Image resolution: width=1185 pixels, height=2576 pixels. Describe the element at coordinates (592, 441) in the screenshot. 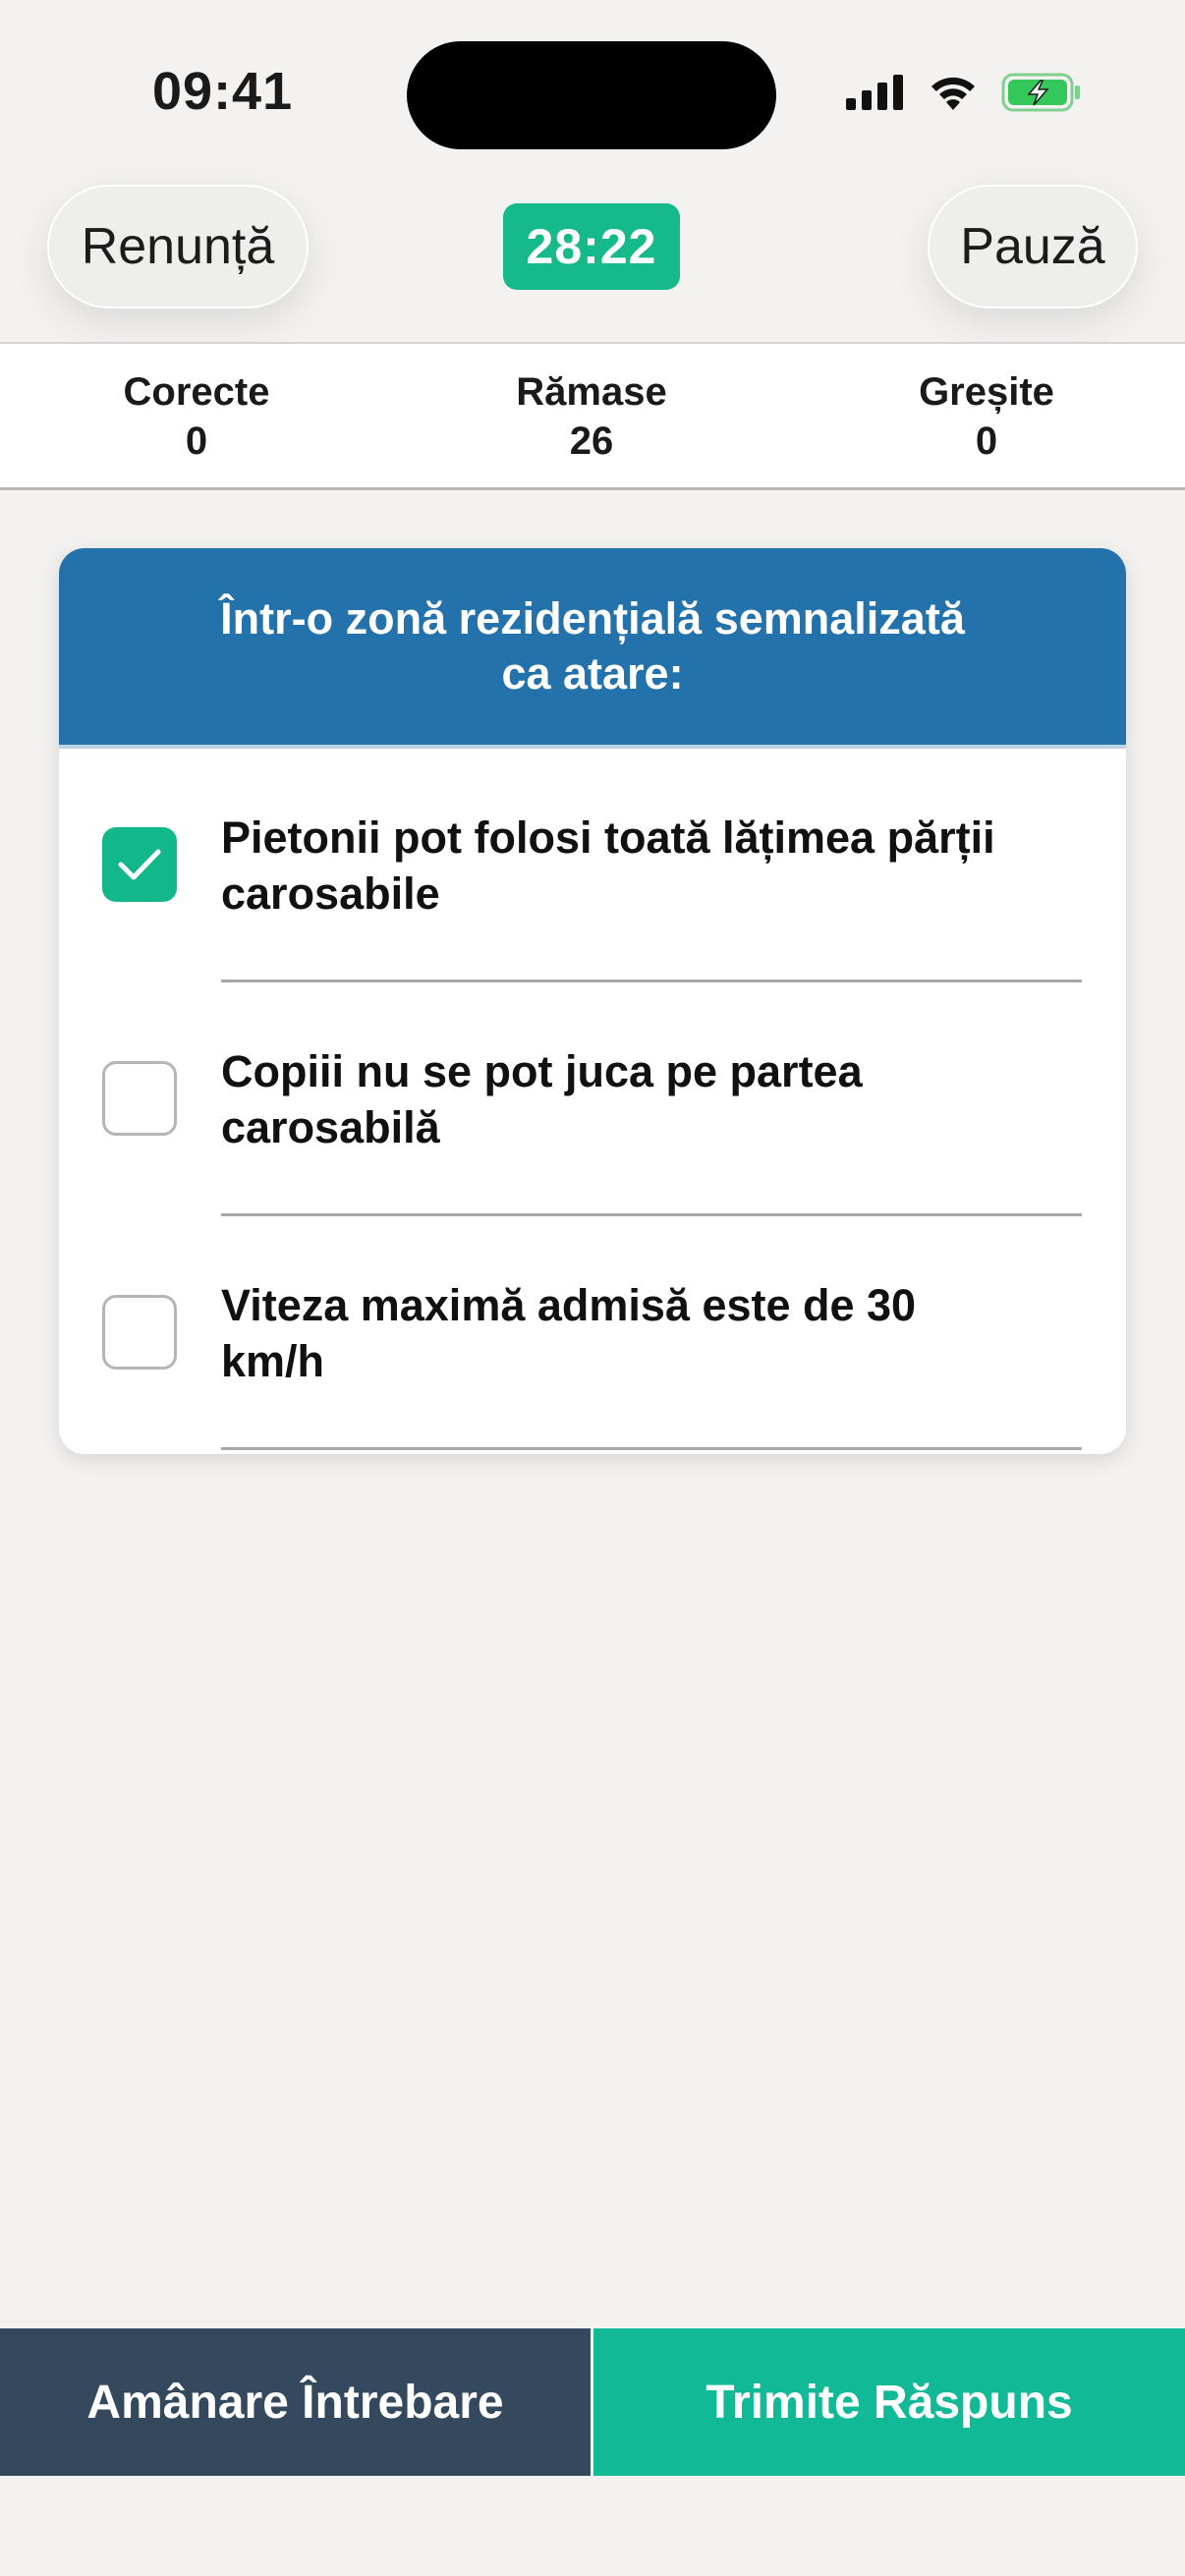

I see `stat-remaining-value: 26` at that location.